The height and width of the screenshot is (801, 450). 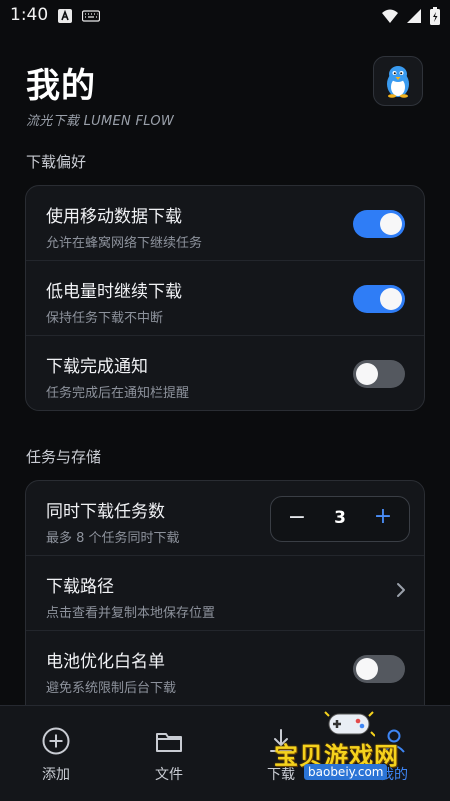 I want to click on battery-whitelist-toggle, so click(x=379, y=669).